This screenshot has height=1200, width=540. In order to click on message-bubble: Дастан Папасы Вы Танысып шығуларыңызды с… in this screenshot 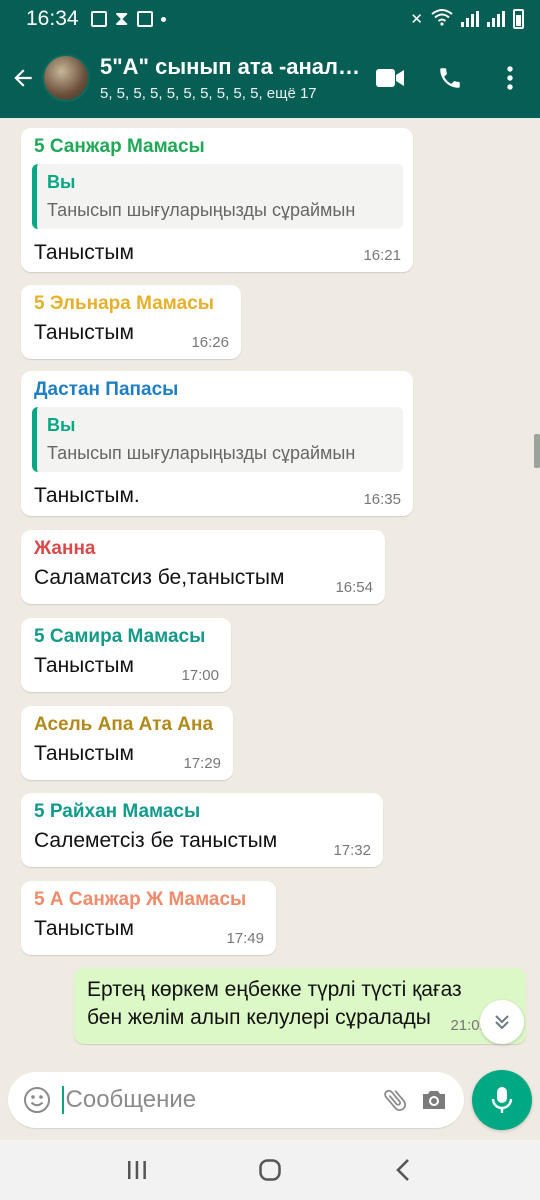, I will do `click(217, 443)`.